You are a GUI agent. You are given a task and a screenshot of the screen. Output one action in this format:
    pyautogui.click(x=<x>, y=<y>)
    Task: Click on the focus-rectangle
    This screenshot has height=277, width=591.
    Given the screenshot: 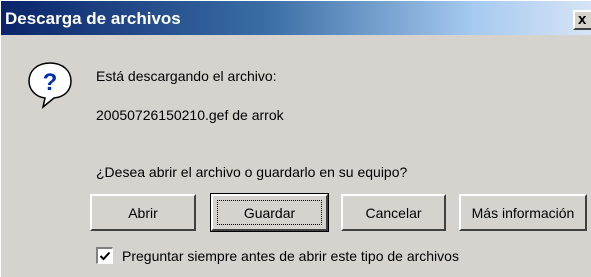 What is the action you would take?
    pyautogui.click(x=269, y=212)
    